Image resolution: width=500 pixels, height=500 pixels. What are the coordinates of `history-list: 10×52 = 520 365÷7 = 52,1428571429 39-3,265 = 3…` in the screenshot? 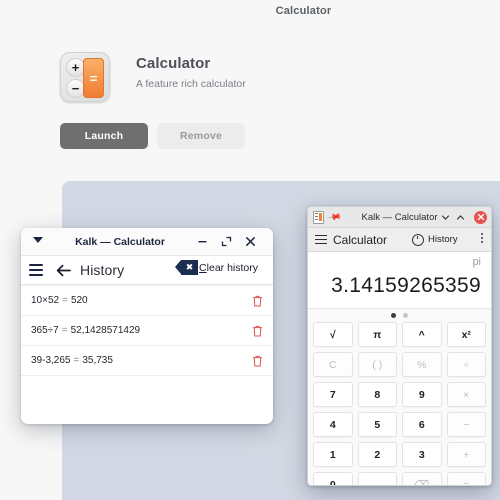 It's located at (147, 330).